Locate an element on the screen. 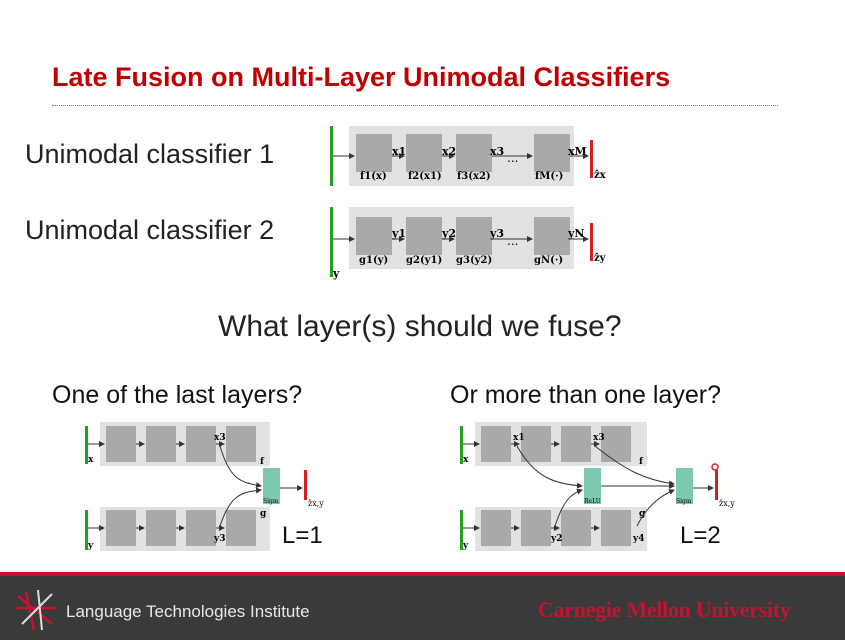  classifier-1-label: Unimodal classifier 1 is located at coordinates (150, 154).